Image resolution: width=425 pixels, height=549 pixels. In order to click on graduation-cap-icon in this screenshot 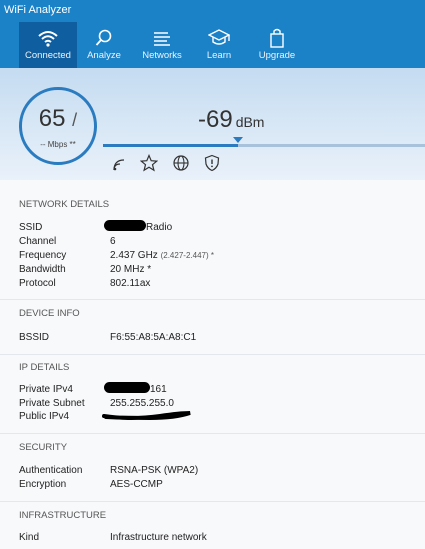, I will do `click(219, 37)`.